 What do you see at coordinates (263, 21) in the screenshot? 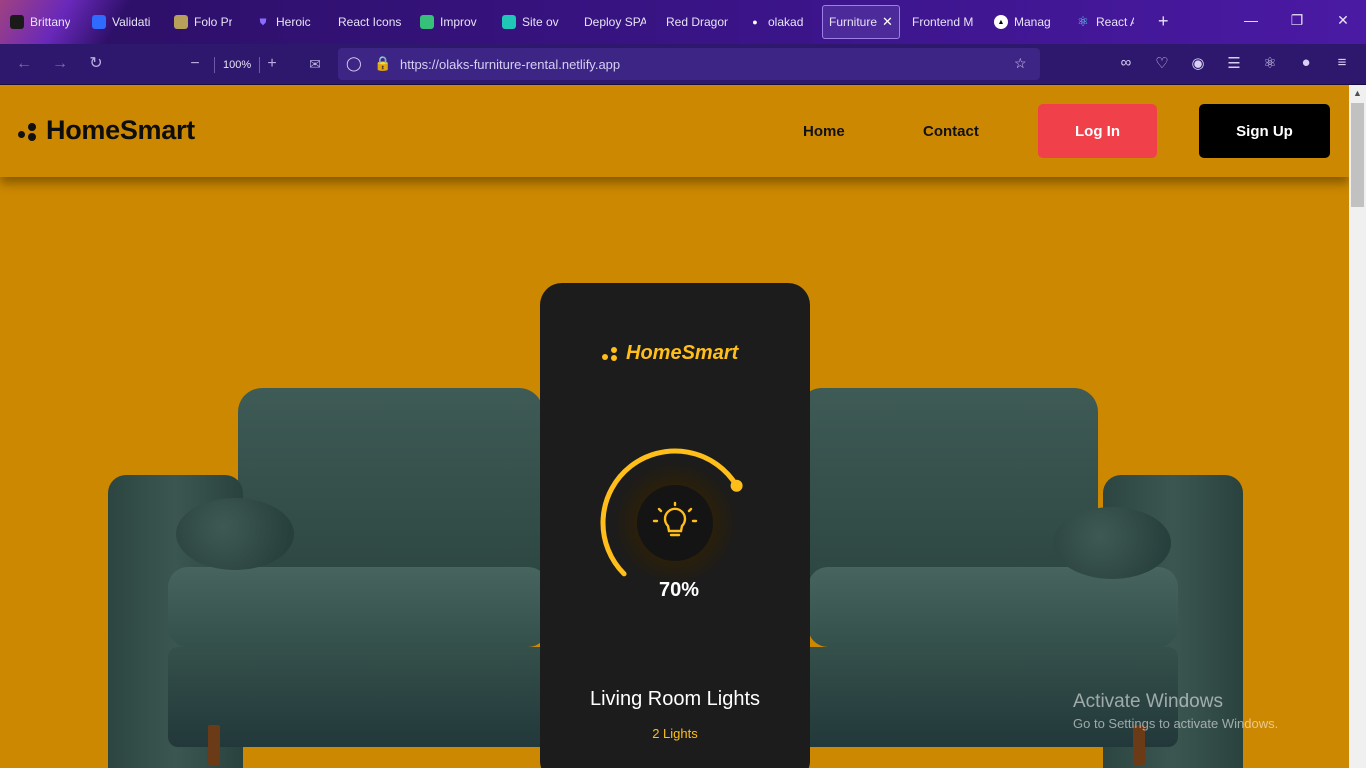
I see `shield-outline-icon: ⛊` at bounding box center [263, 21].